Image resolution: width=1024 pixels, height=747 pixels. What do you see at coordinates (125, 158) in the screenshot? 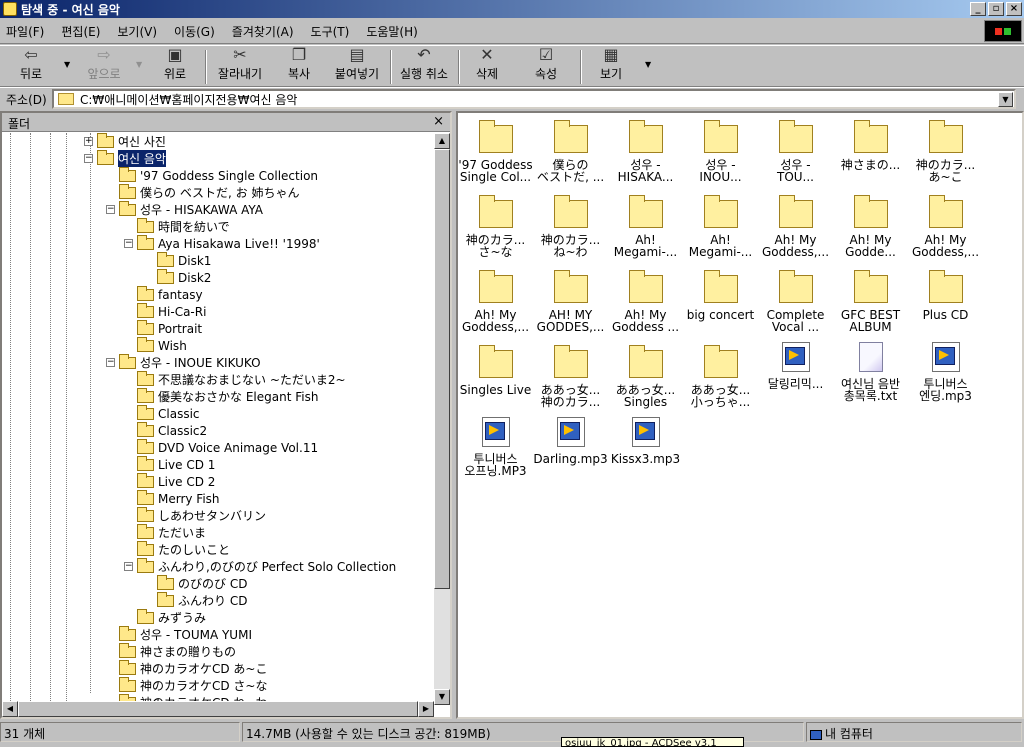
I see `tree-item: − 여신 음악` at bounding box center [125, 158].